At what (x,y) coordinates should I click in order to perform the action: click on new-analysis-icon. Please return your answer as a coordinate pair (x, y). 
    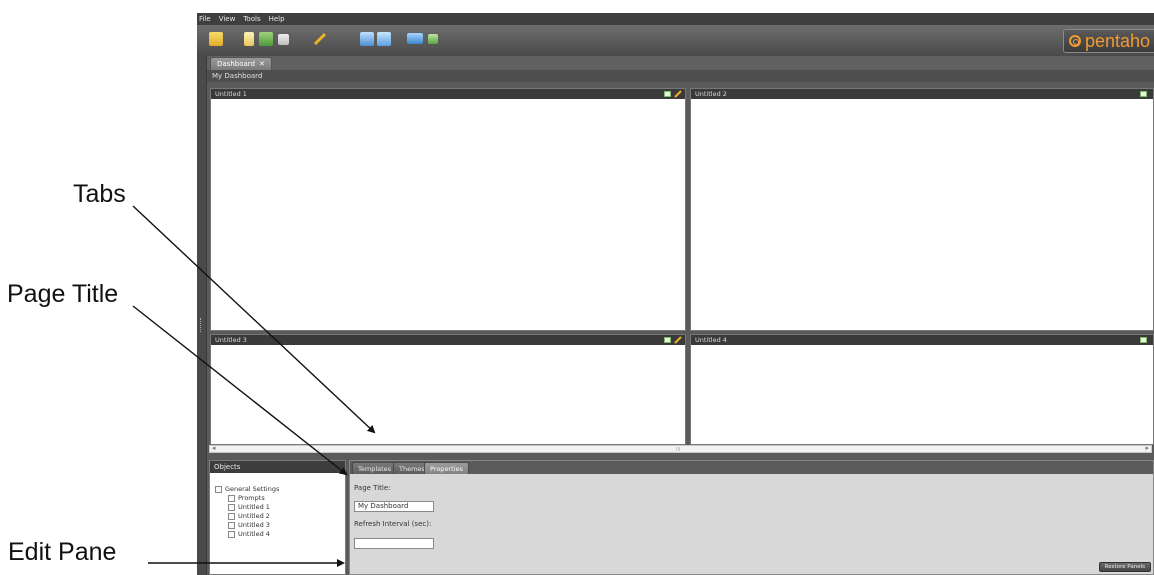
    Looking at the image, I should click on (266, 39).